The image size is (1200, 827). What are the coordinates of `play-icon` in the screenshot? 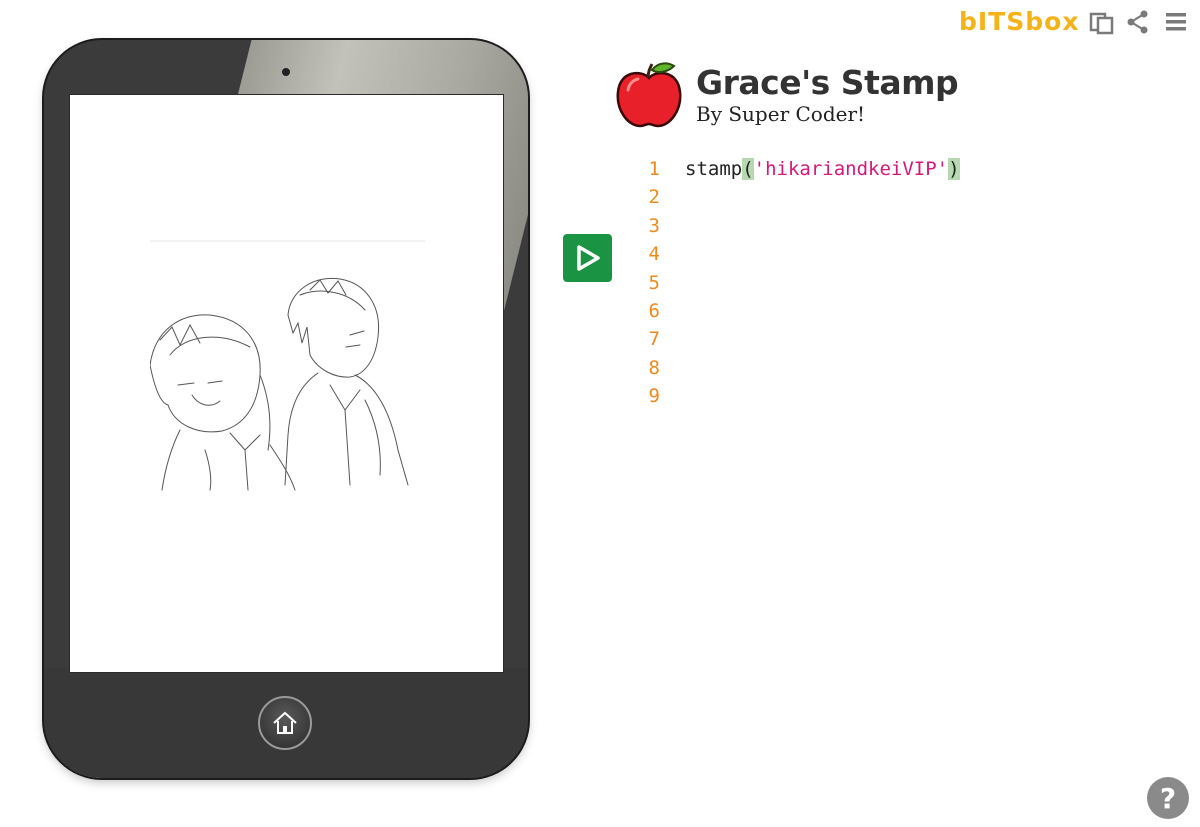 It's located at (588, 258).